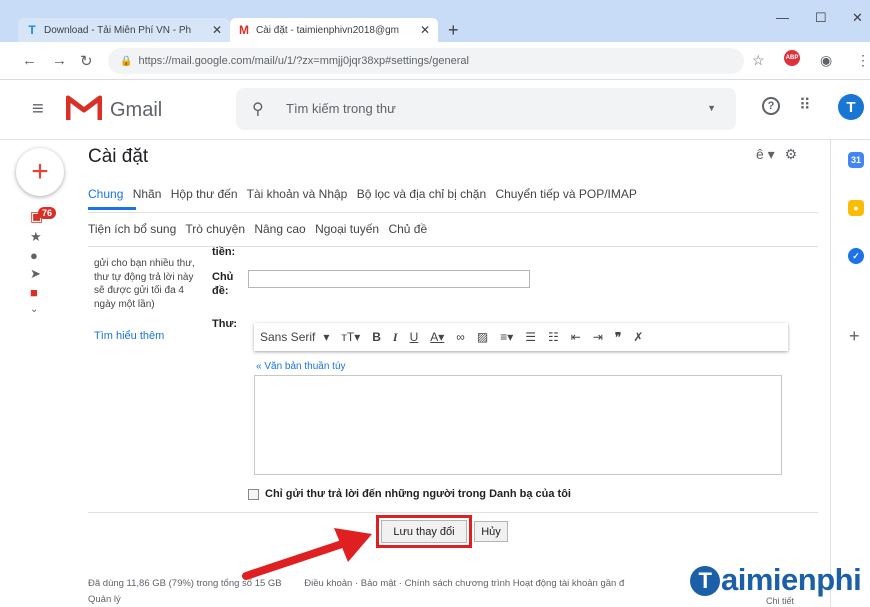  Describe the element at coordinates (638, 337) in the screenshot. I see `remove-formatting-icon: ✗` at that location.